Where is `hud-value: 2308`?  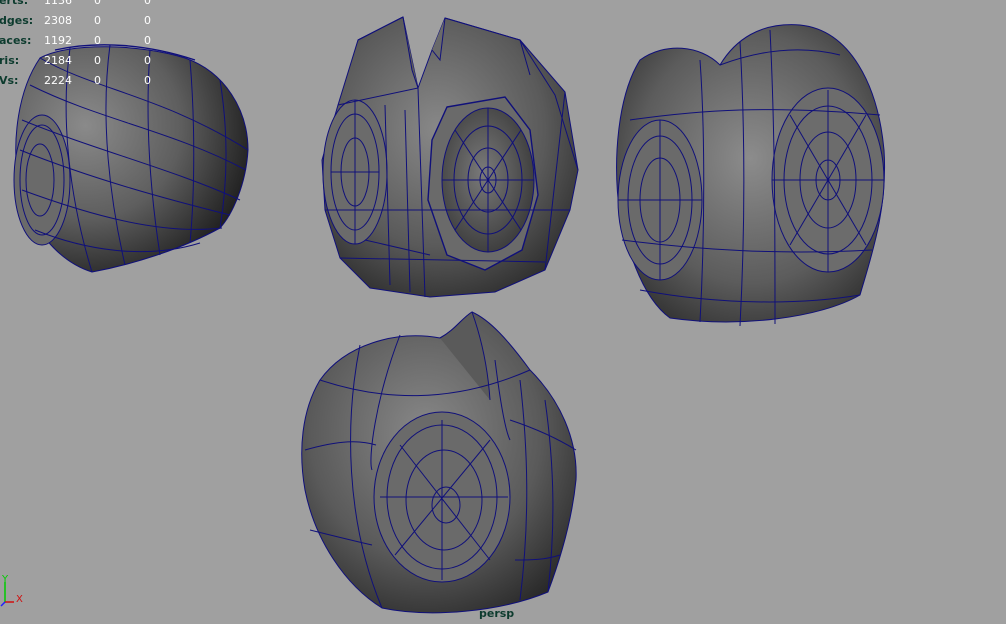 hud-value: 2308 is located at coordinates (58, 20).